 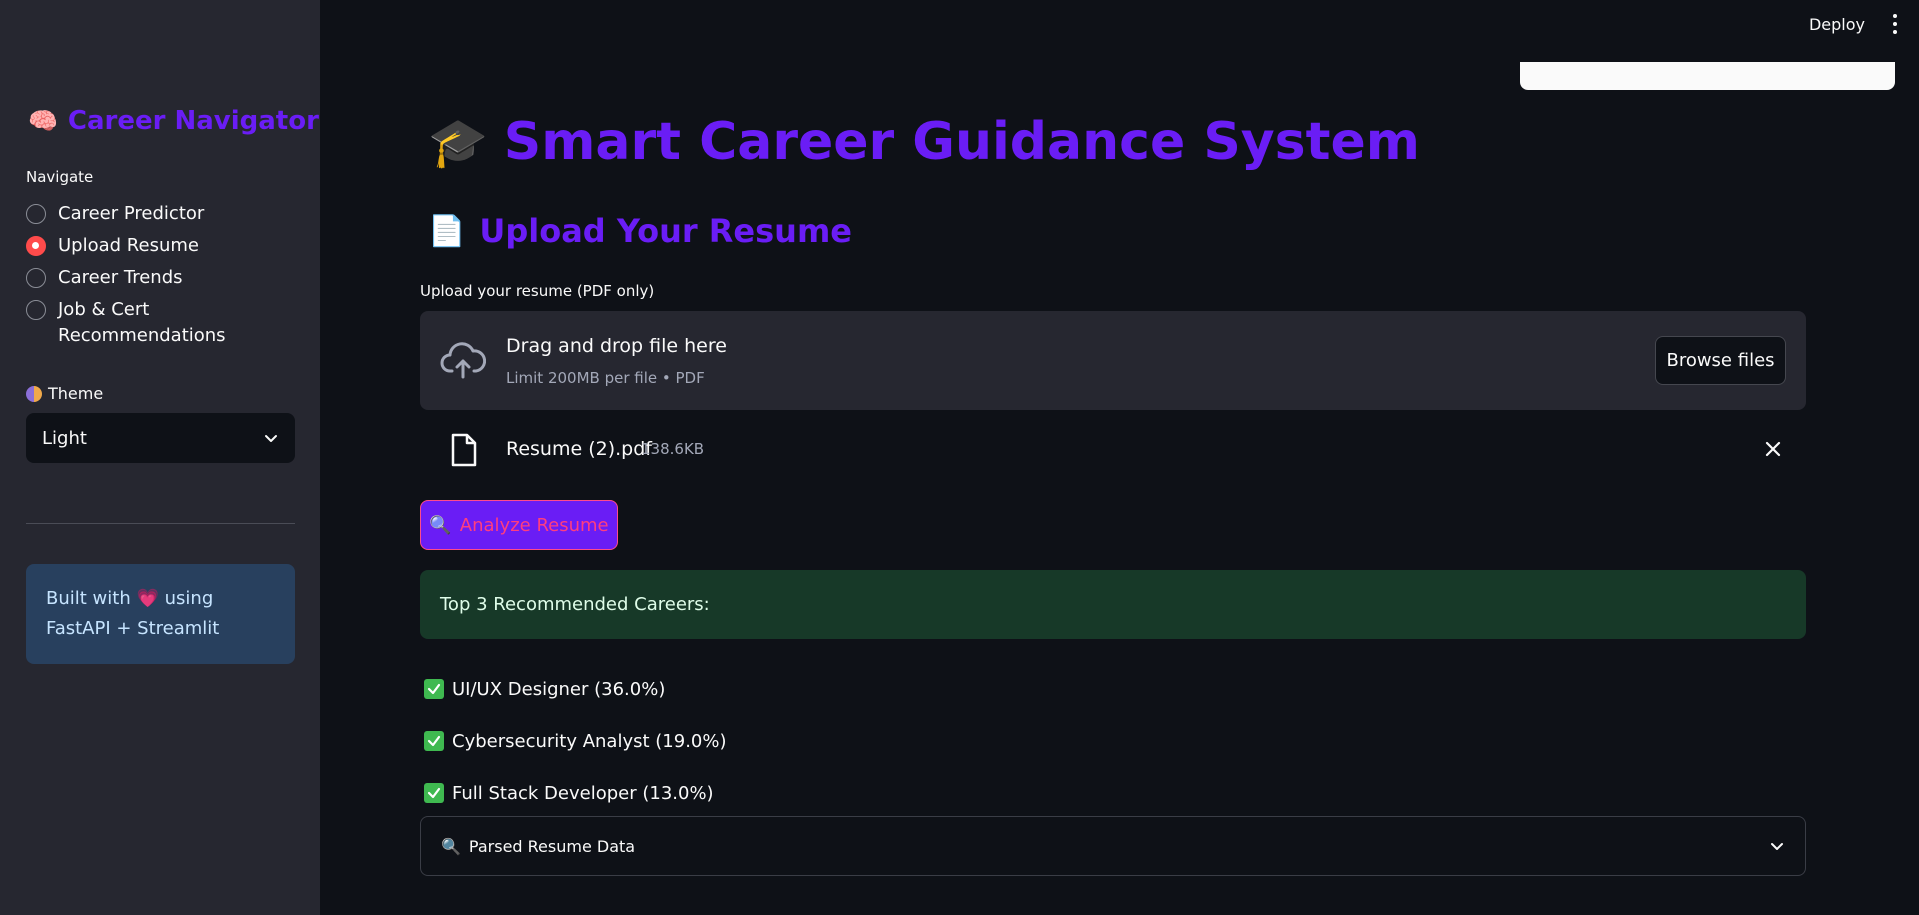 I want to click on app-header: Deploy, so click(x=1853, y=24).